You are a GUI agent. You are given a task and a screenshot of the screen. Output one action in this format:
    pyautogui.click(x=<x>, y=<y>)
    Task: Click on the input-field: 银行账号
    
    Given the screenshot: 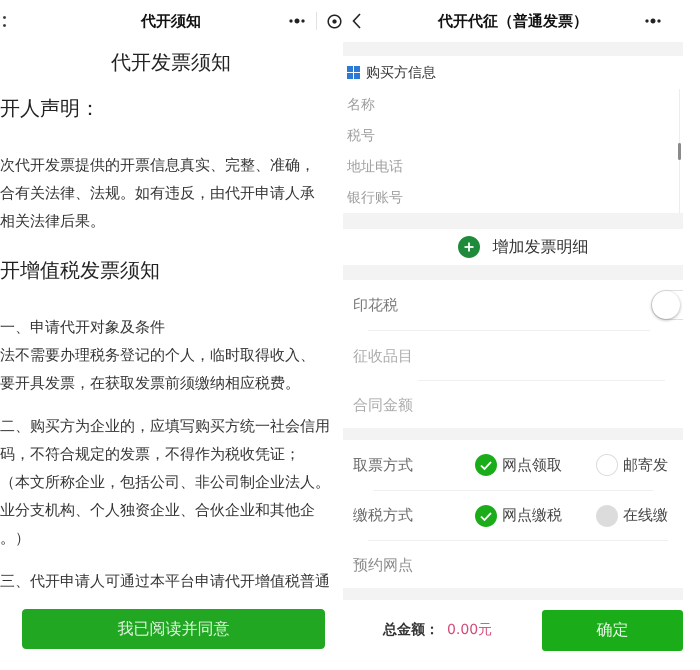 What is the action you would take?
    pyautogui.click(x=511, y=197)
    